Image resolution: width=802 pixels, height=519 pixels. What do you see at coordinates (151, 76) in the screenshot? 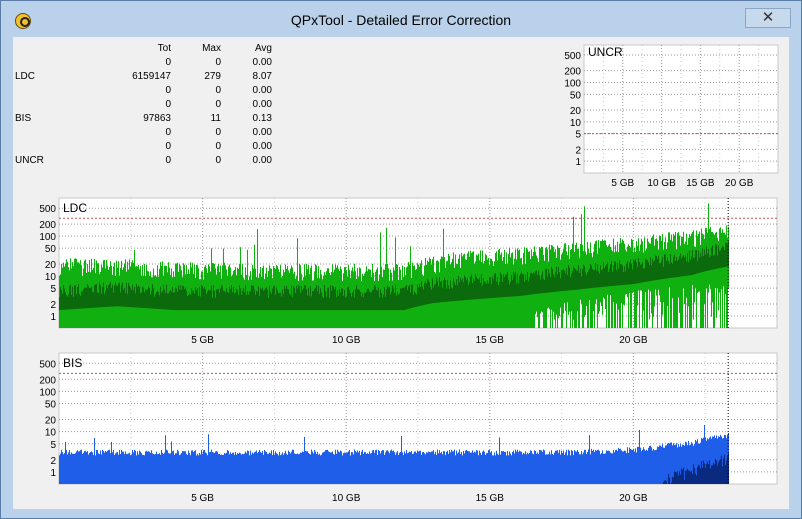
I see `row-tot: 6159147` at bounding box center [151, 76].